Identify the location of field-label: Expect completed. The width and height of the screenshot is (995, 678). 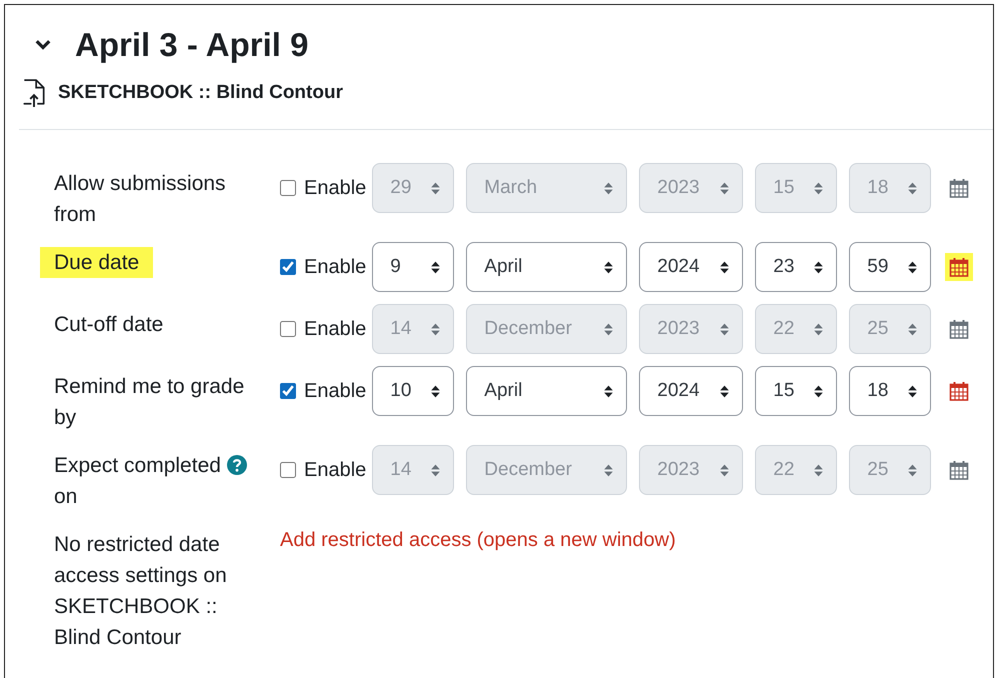
(137, 465).